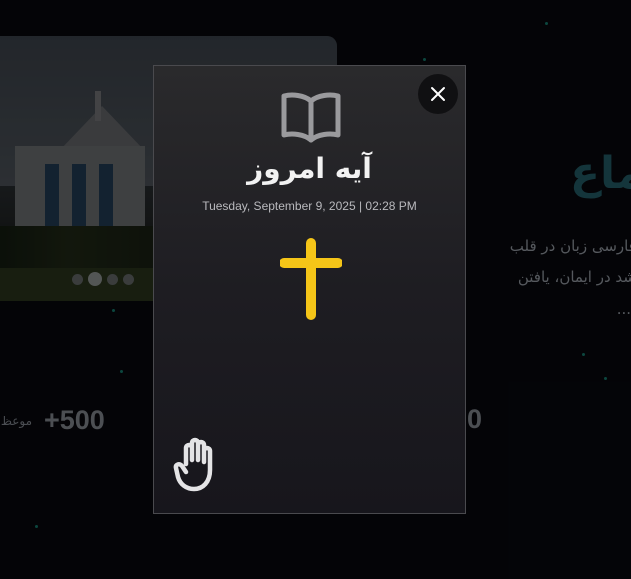  Describe the element at coordinates (310, 381) in the screenshot. I see `verse-text-area` at that location.